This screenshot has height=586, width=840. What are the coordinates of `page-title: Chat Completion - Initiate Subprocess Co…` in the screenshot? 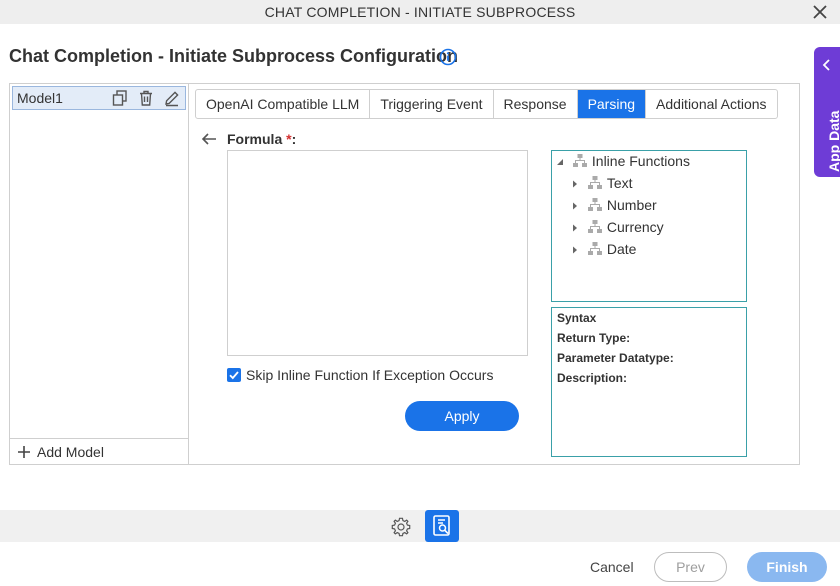 It's located at (234, 56).